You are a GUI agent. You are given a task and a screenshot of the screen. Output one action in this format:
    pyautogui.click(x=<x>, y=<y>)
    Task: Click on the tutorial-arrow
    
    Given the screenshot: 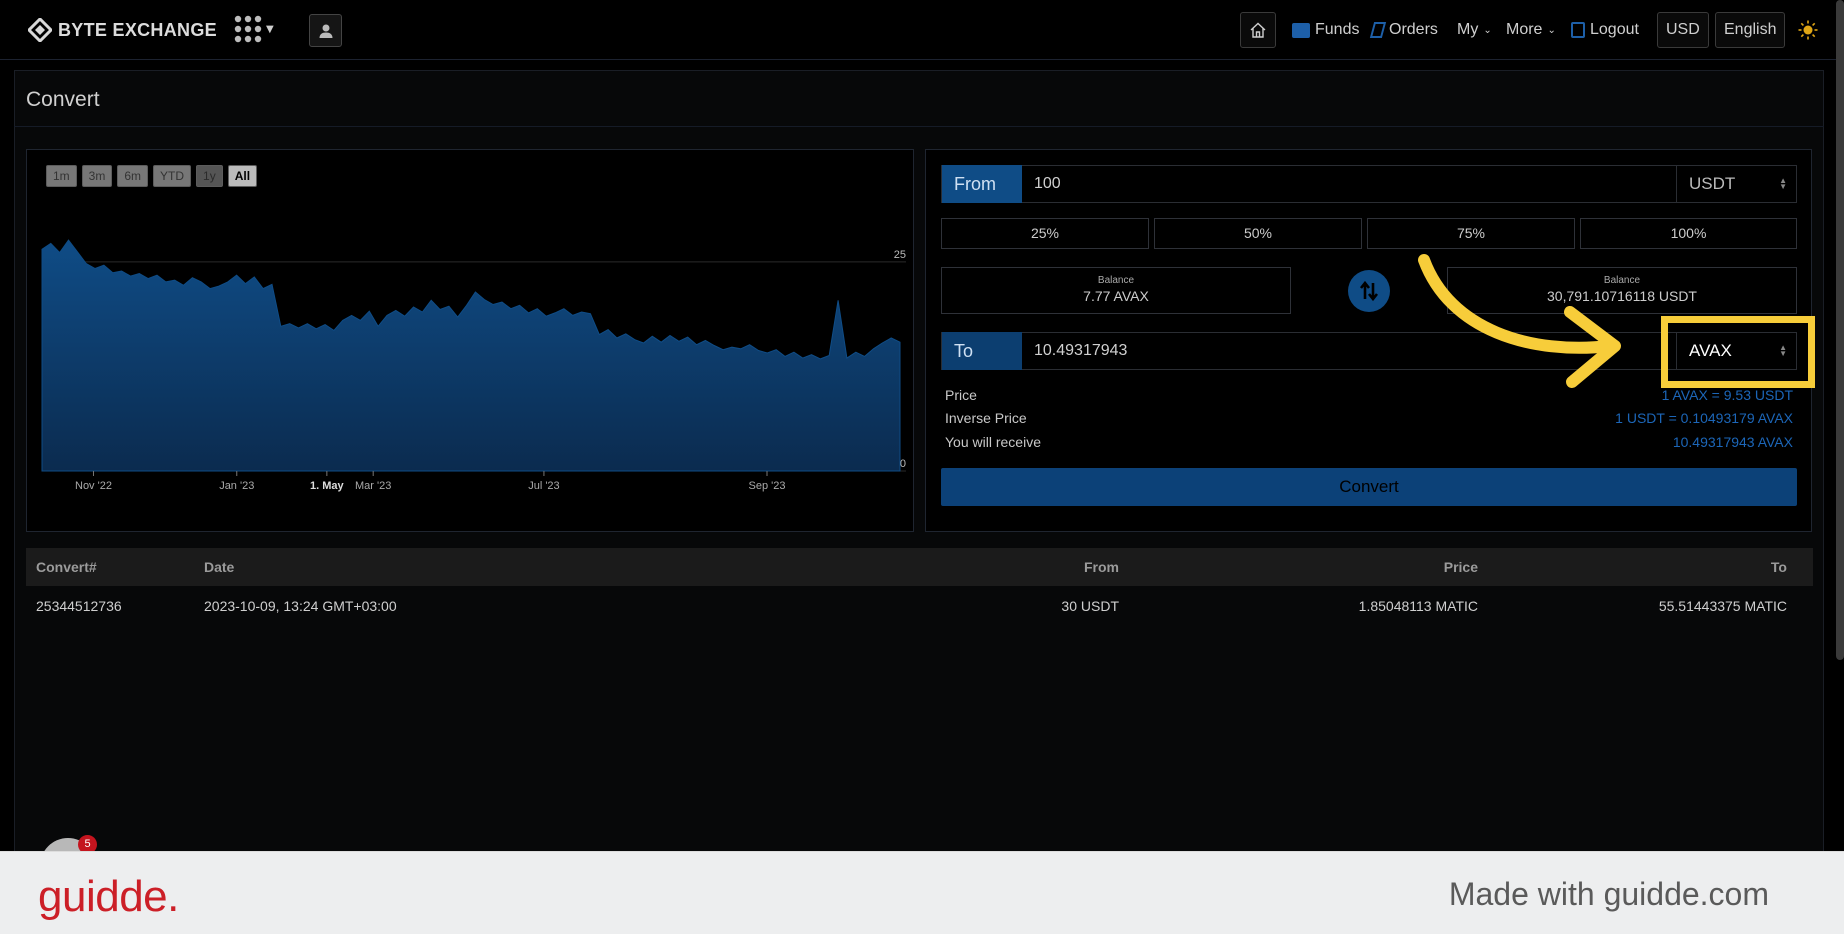 What is the action you would take?
    pyautogui.click(x=1519, y=321)
    